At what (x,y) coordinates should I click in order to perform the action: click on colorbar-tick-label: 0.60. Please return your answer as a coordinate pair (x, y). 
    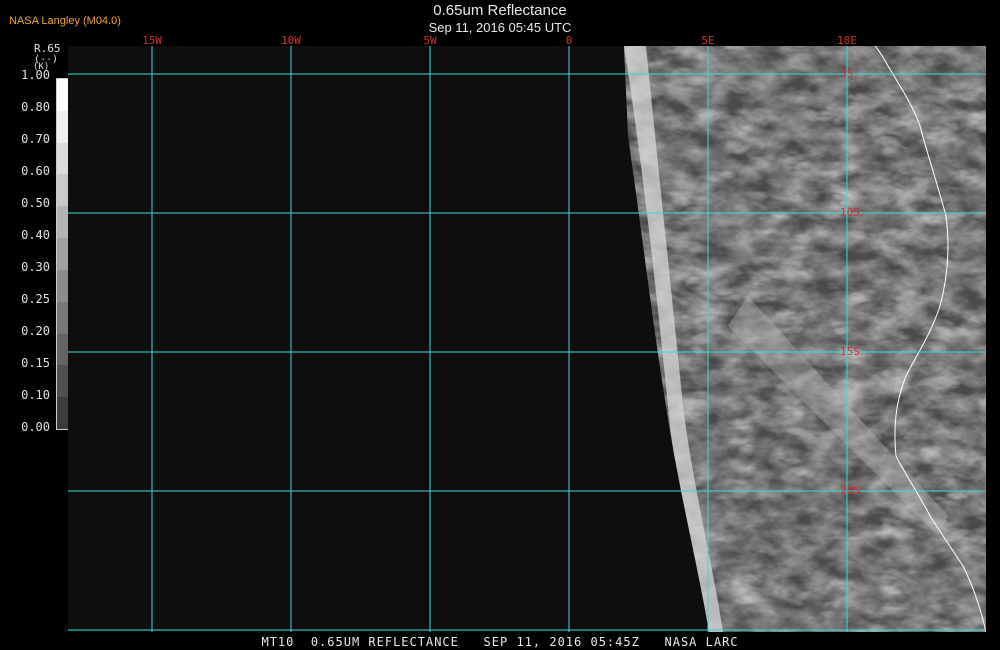
    Looking at the image, I should click on (35, 171).